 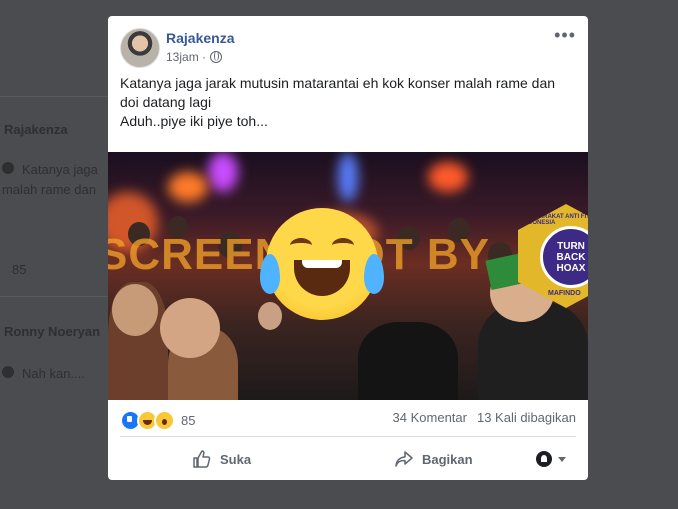 What do you see at coordinates (186, 57) in the screenshot?
I see `post-time: 13jam ·` at bounding box center [186, 57].